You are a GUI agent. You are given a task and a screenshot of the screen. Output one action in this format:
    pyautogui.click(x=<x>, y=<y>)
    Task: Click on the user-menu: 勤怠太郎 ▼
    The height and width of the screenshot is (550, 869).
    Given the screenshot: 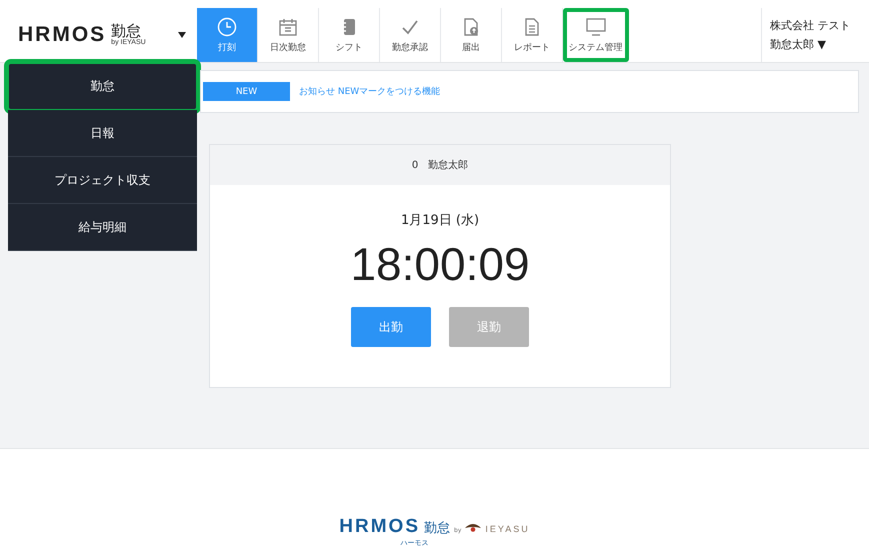 What is the action you would take?
    pyautogui.click(x=819, y=44)
    